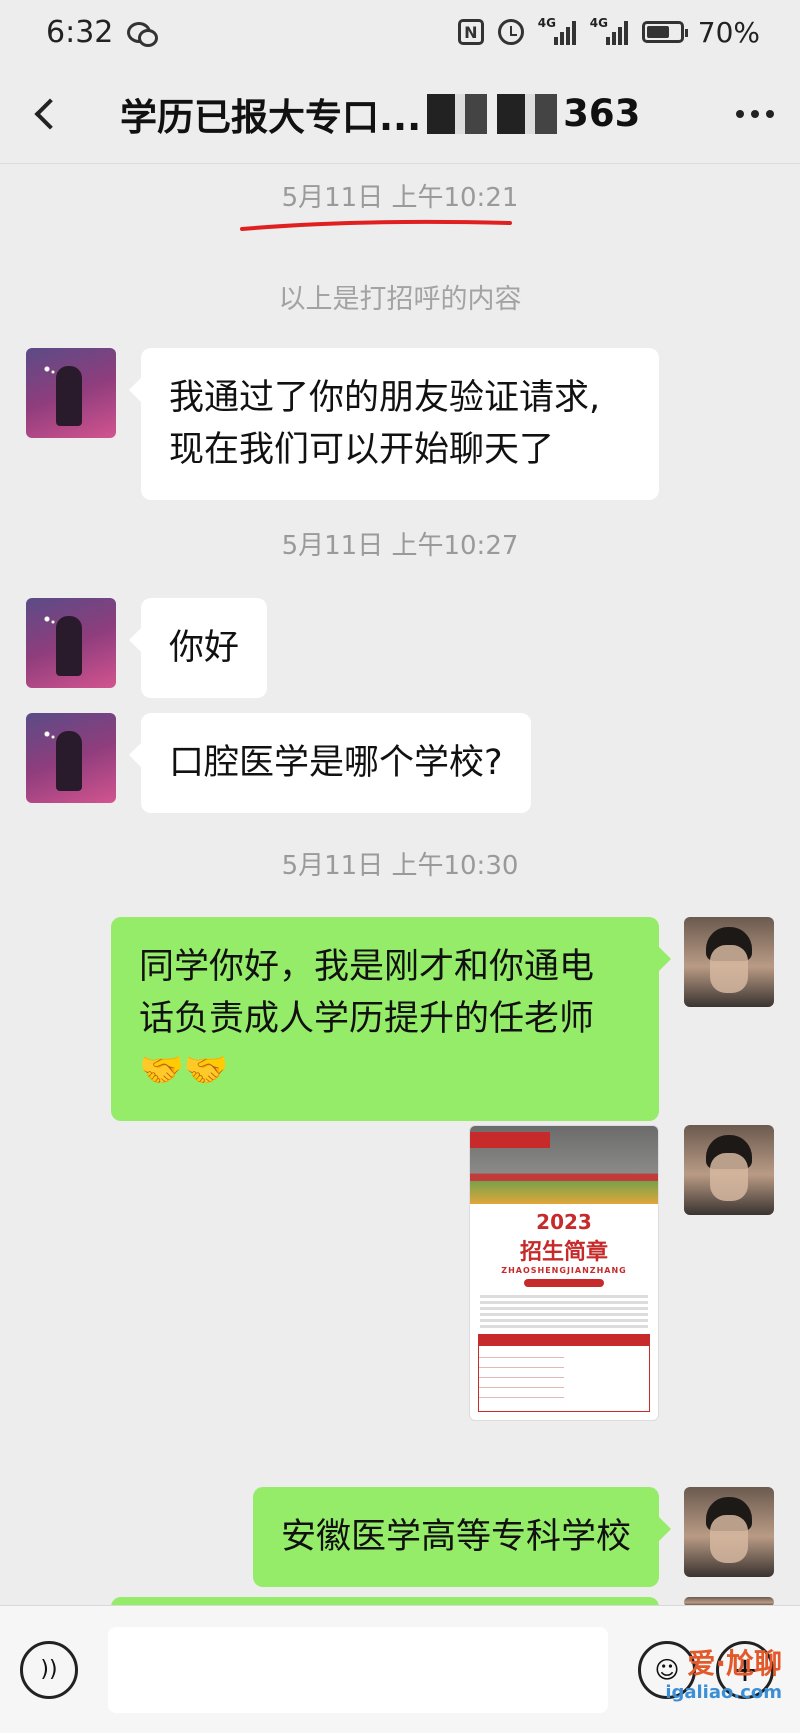  I want to click on brochure-subheading: ZHAOSHENGJIANZHANG, so click(564, 1270).